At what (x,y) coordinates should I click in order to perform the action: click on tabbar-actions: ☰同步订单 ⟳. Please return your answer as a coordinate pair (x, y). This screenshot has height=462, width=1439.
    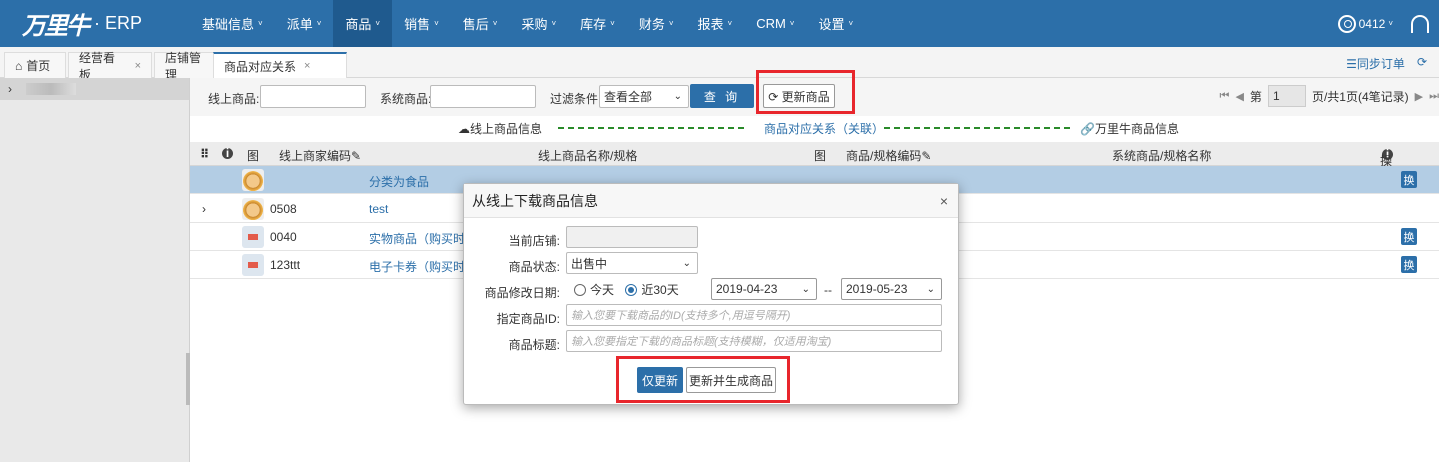
    Looking at the image, I should click on (1386, 63).